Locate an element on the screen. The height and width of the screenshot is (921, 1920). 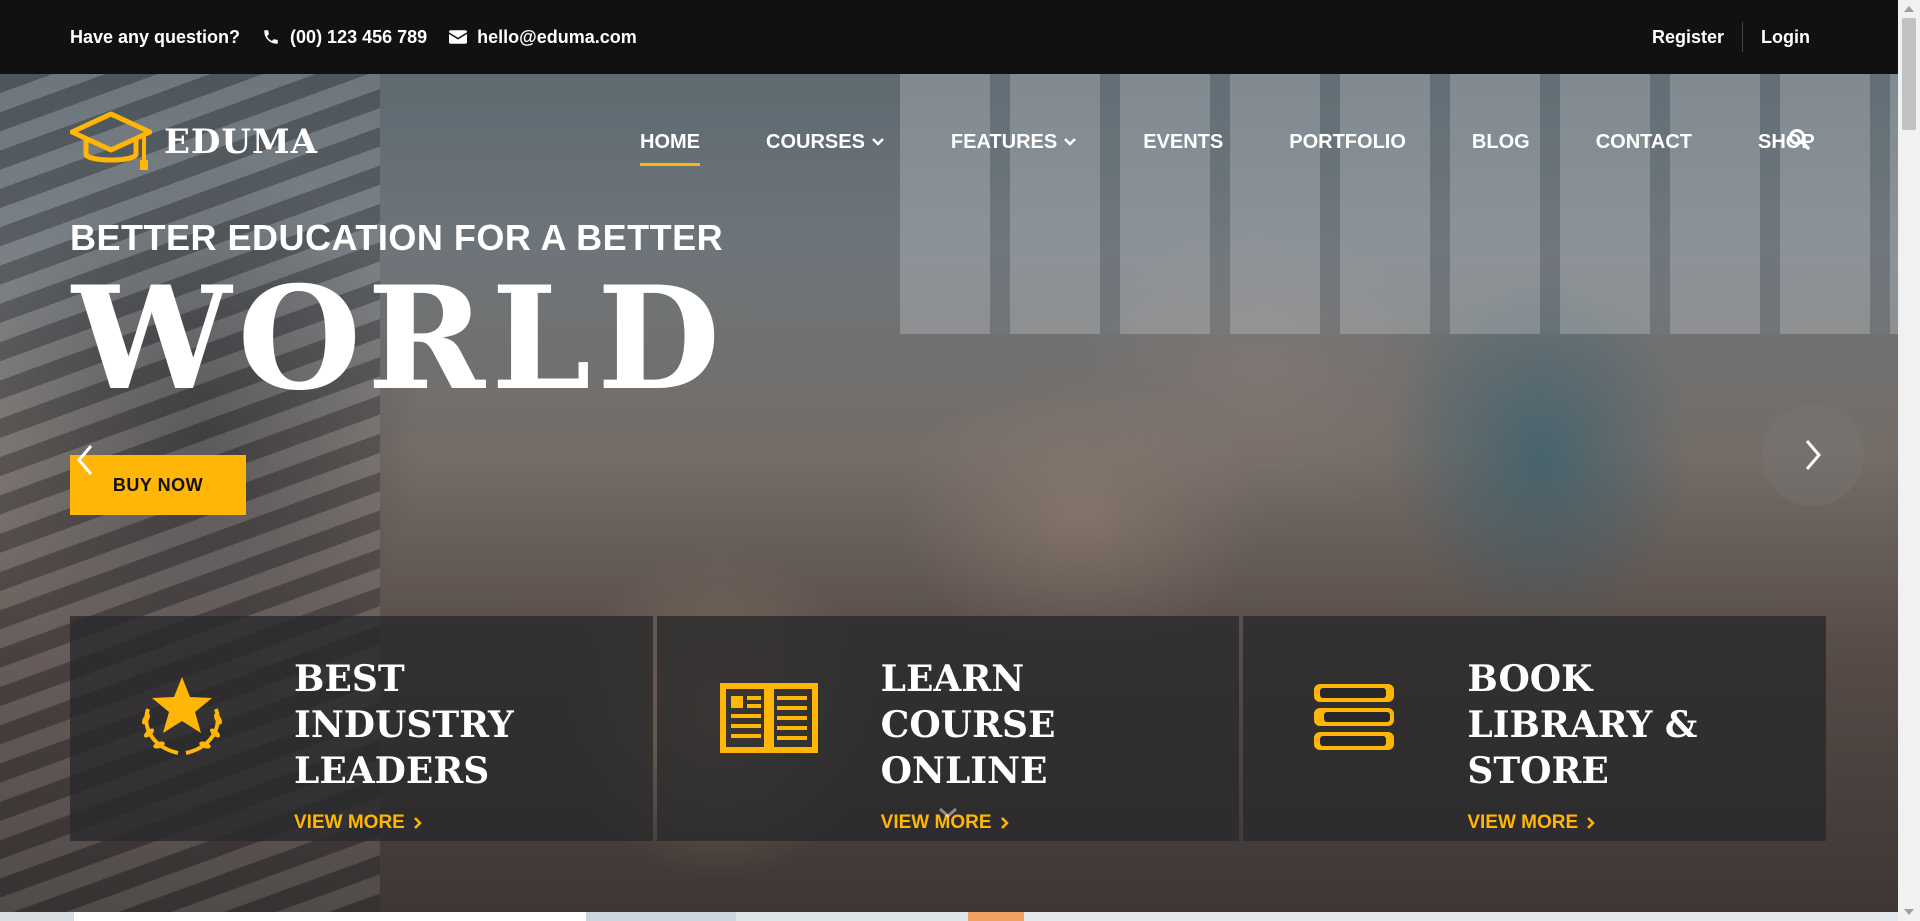
chevron-left-icon is located at coordinates (85, 460).